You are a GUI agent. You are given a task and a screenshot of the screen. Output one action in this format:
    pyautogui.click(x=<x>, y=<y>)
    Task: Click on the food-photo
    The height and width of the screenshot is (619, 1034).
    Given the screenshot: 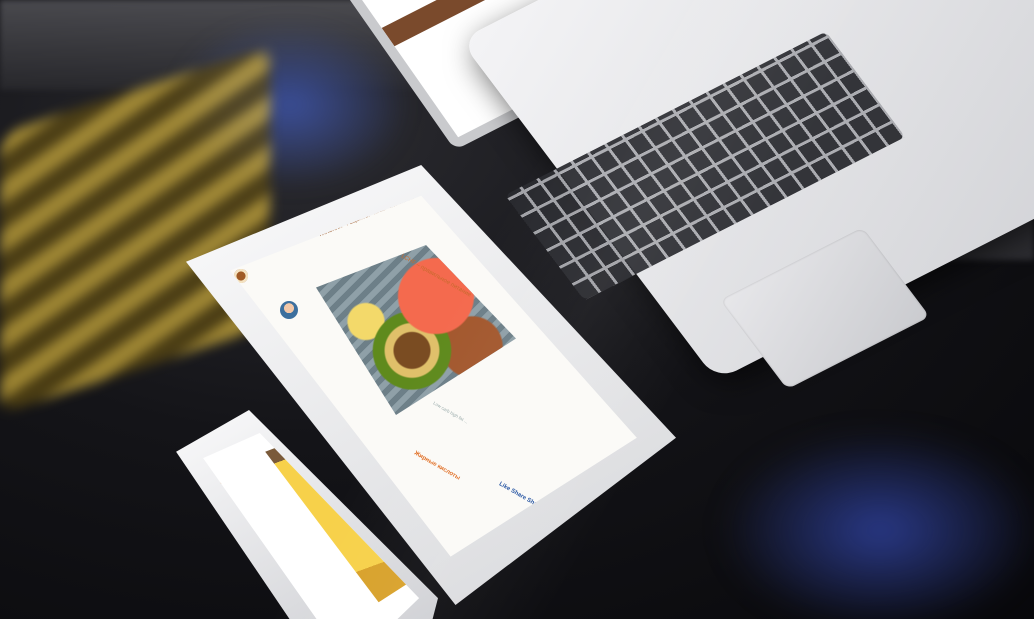 What is the action you would take?
    pyautogui.click(x=416, y=330)
    